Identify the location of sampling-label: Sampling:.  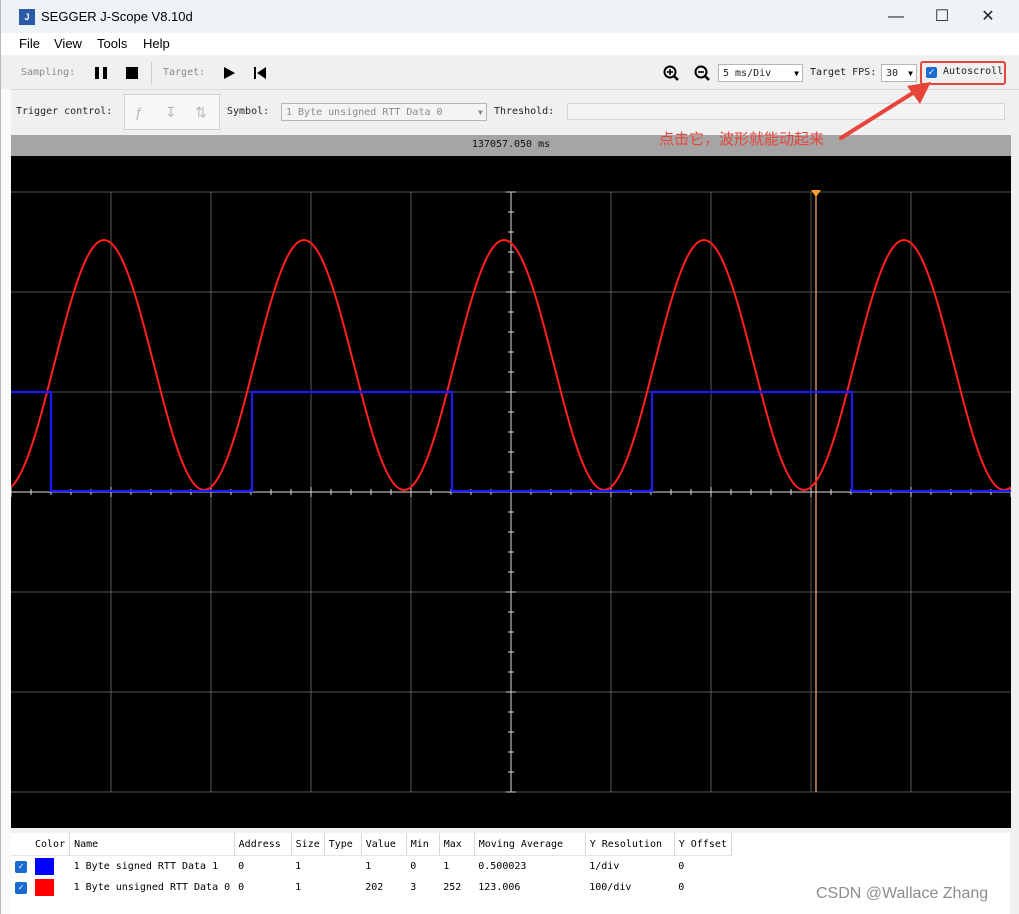
(48, 72).